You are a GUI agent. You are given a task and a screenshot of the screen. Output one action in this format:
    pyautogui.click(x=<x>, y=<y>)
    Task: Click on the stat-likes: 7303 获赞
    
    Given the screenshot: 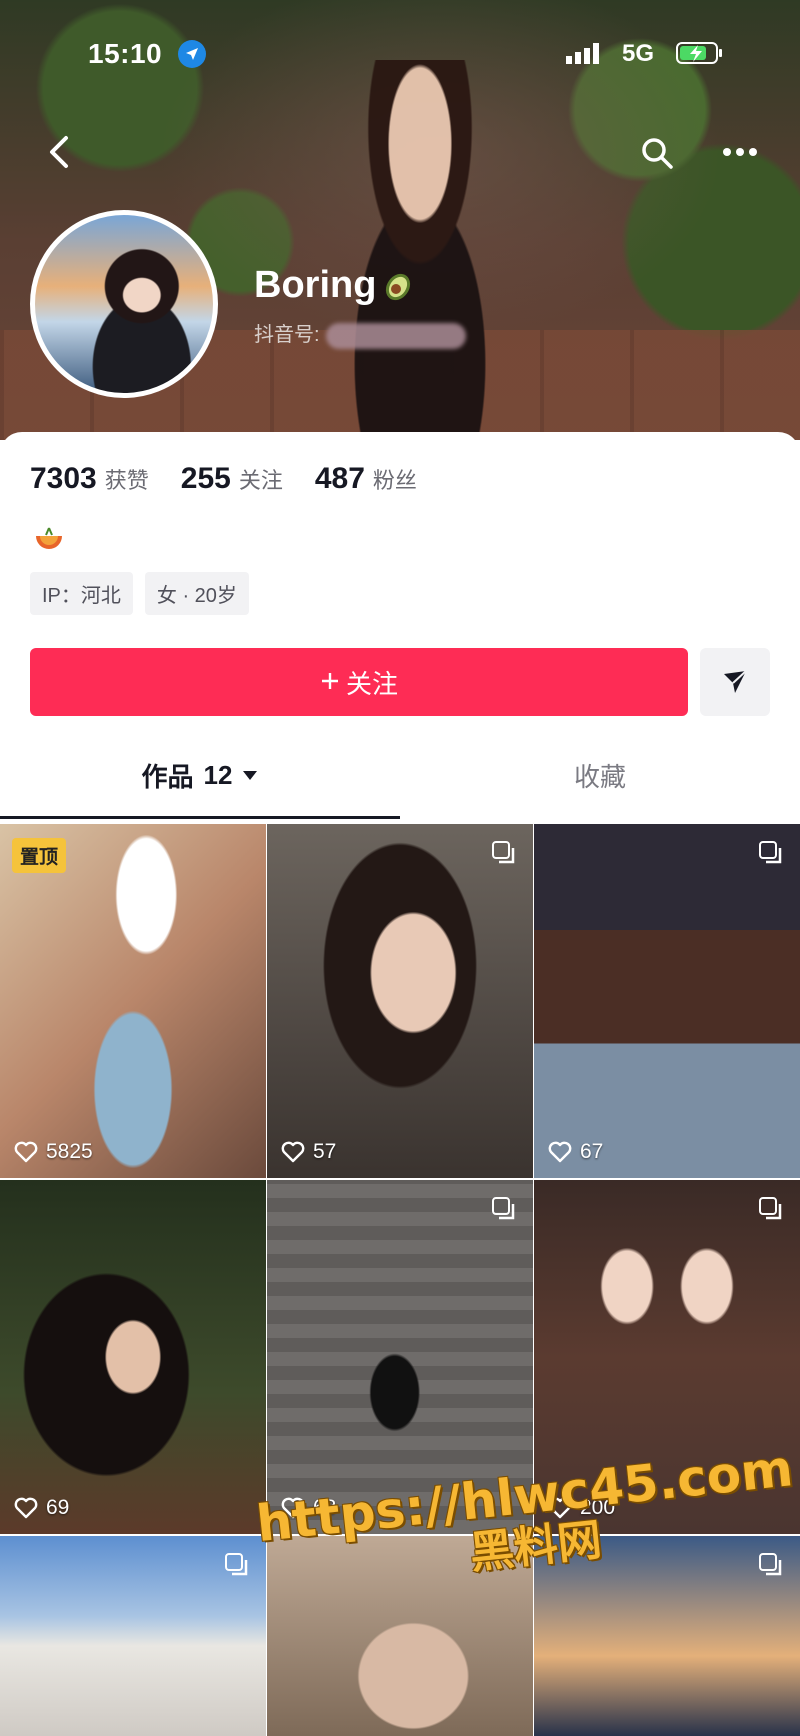 What is the action you would take?
    pyautogui.click(x=89, y=479)
    